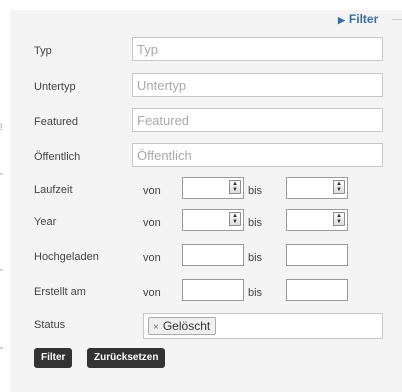 This screenshot has height=392, width=402. Describe the element at coordinates (45, 222) in the screenshot. I see `year-label: Year` at that location.